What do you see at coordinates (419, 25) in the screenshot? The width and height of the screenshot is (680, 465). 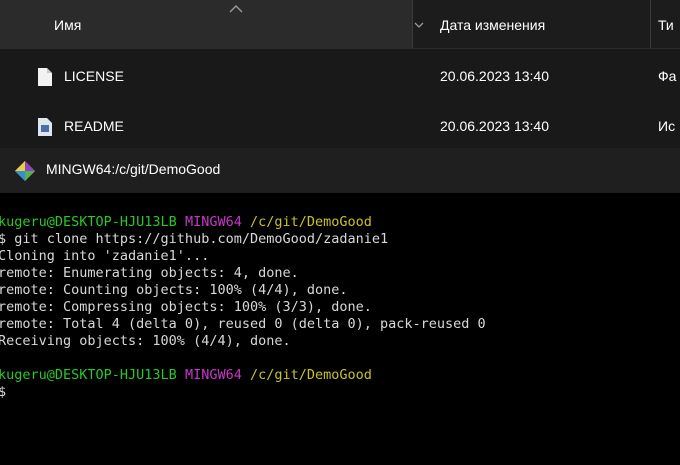 I see `chevron-down-icon` at bounding box center [419, 25].